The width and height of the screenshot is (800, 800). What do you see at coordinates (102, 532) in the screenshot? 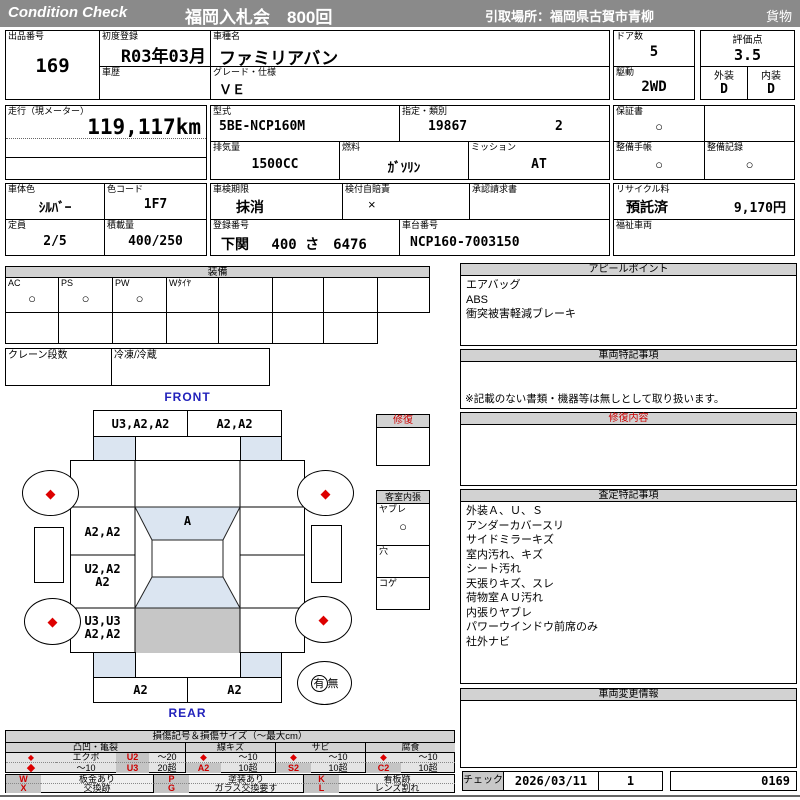
I see `left-panel-mid-code: A2,A2` at bounding box center [102, 532].